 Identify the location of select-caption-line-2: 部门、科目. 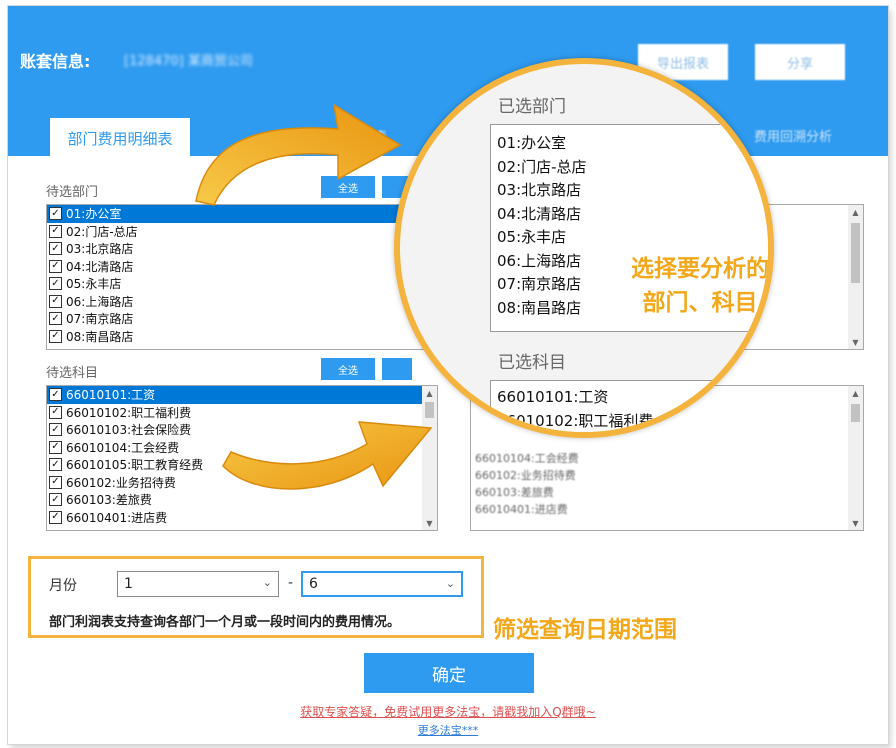
(700, 302).